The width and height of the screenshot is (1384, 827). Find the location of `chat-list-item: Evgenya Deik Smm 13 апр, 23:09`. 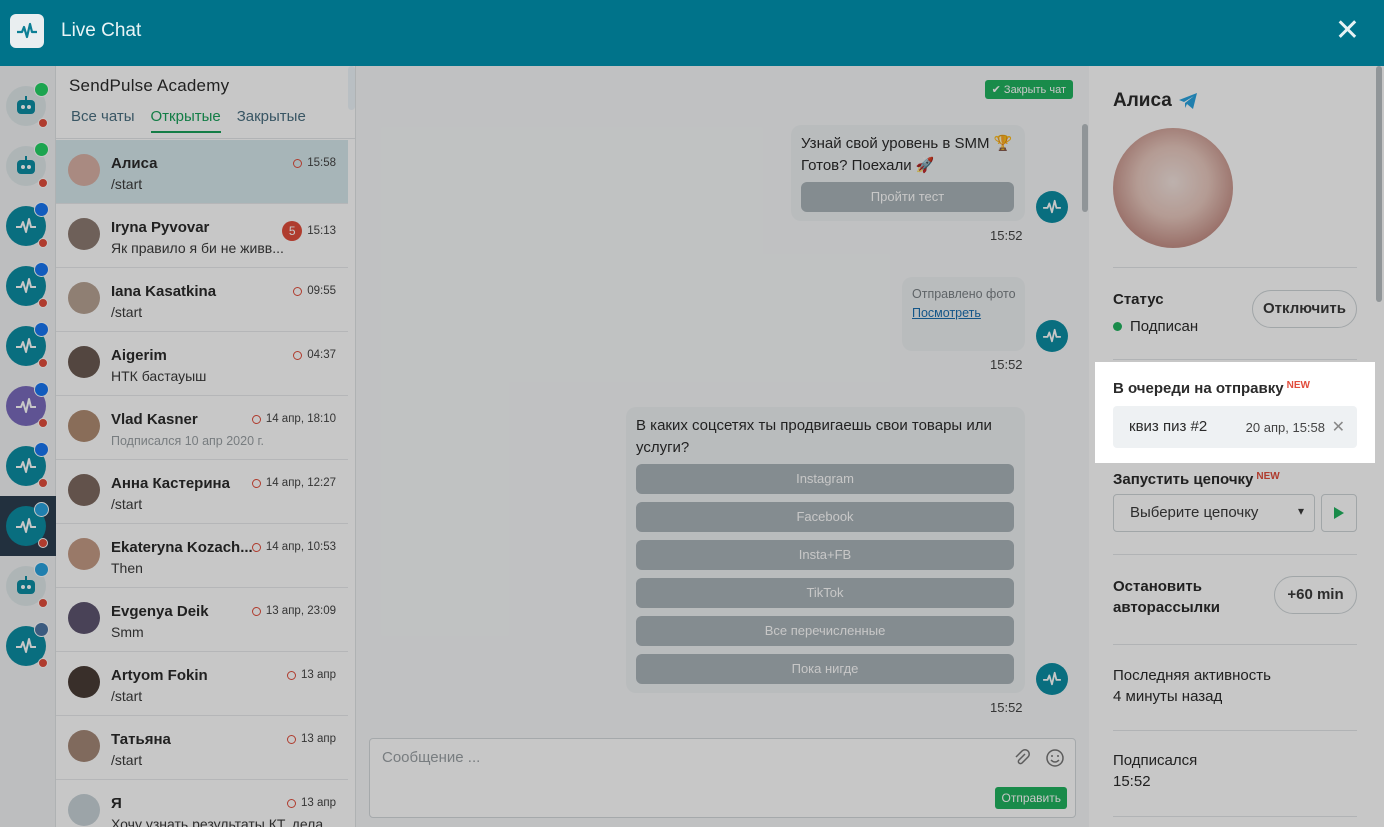

chat-list-item: Evgenya Deik Smm 13 апр, 23:09 is located at coordinates (202, 620).